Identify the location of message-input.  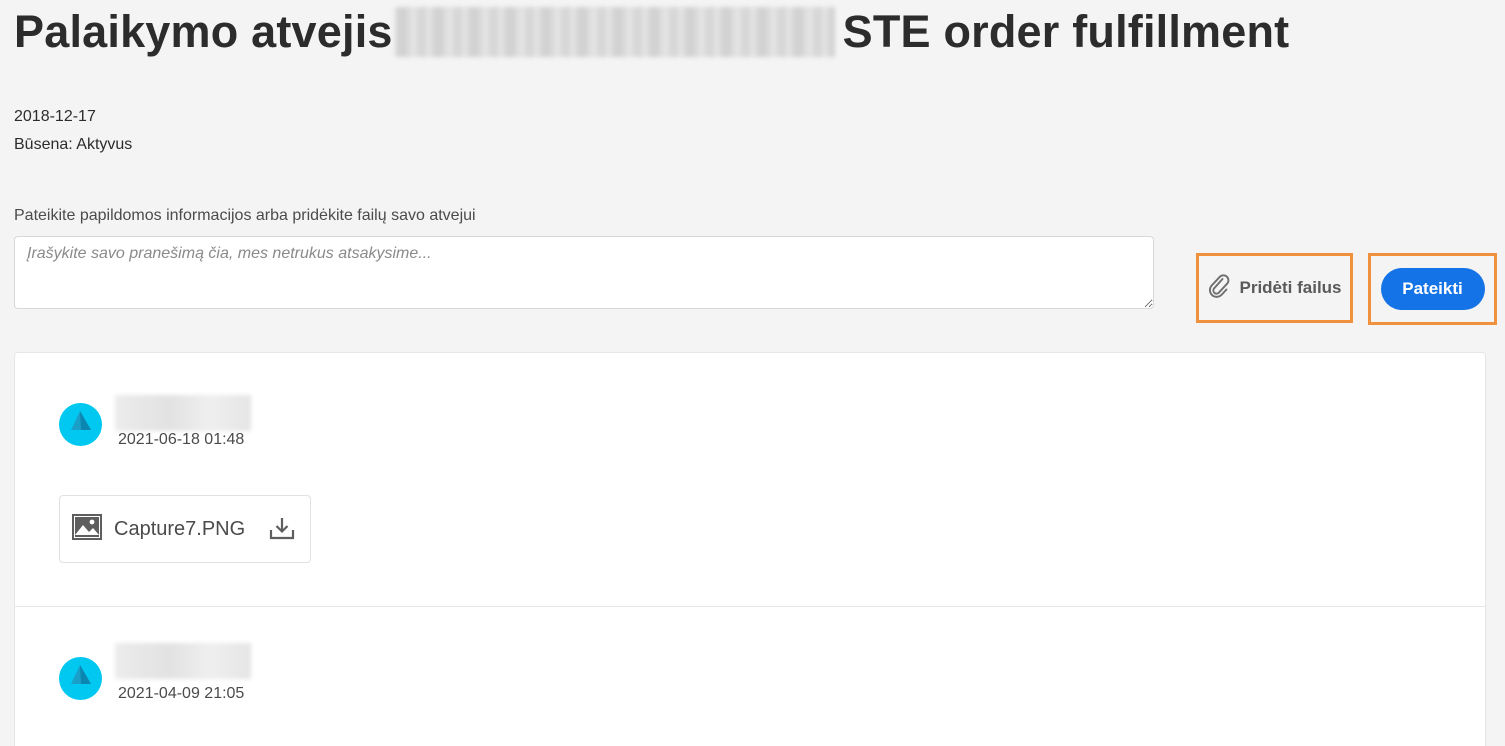
(584, 272).